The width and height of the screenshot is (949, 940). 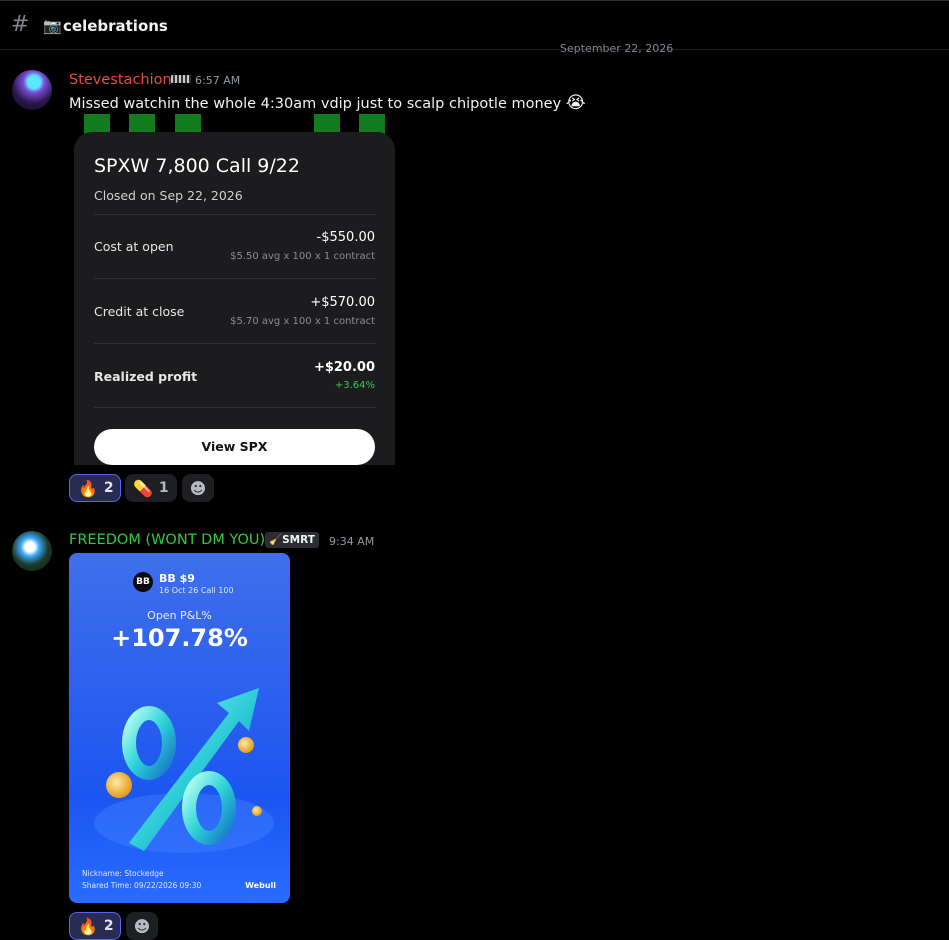 I want to click on message-timestamp: 6:57 AM, so click(x=218, y=80).